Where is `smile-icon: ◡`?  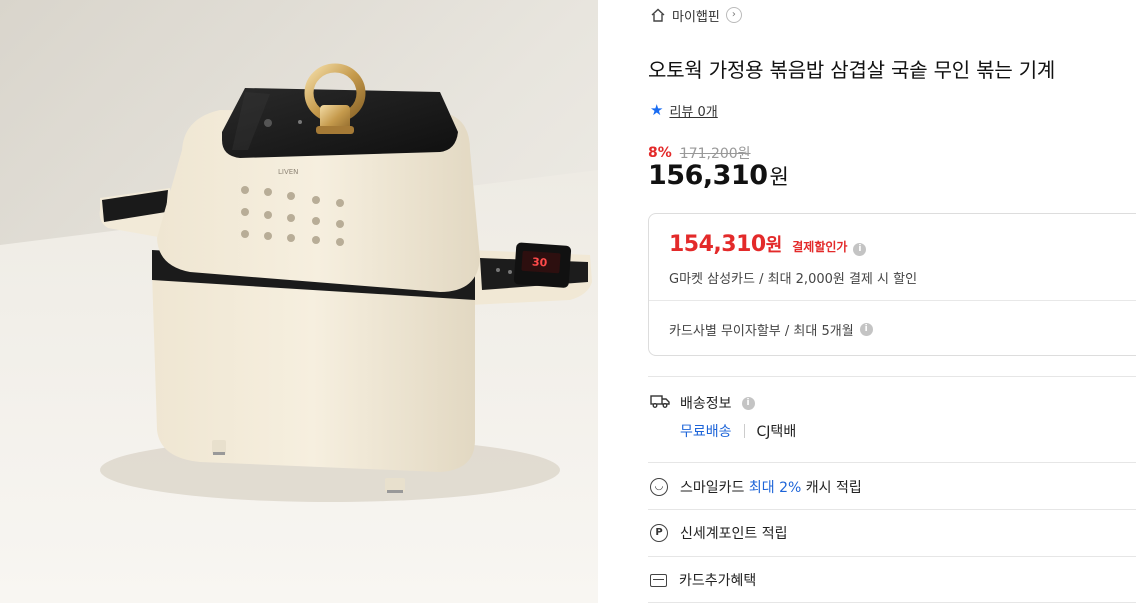 smile-icon: ◡ is located at coordinates (659, 487).